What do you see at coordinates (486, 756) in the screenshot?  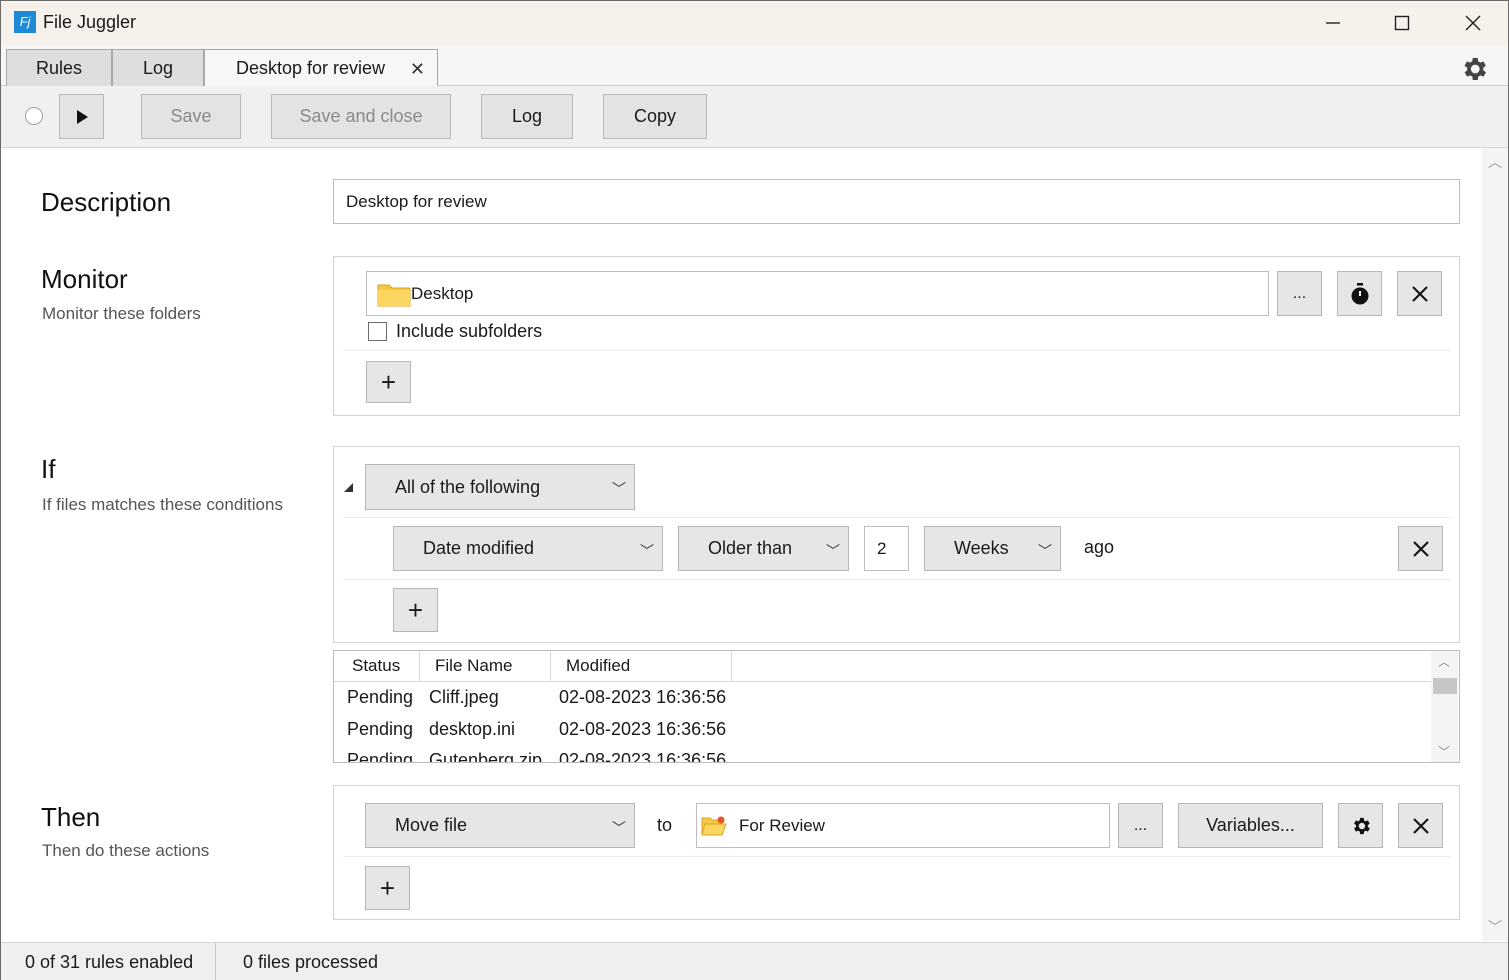 I see `row-file-name: Gutenberg.zip` at bounding box center [486, 756].